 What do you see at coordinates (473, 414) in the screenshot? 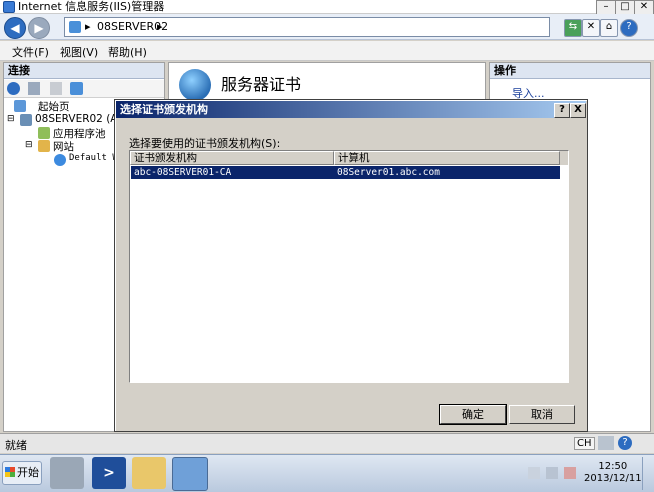
I see `ok-button: 确定` at bounding box center [473, 414].